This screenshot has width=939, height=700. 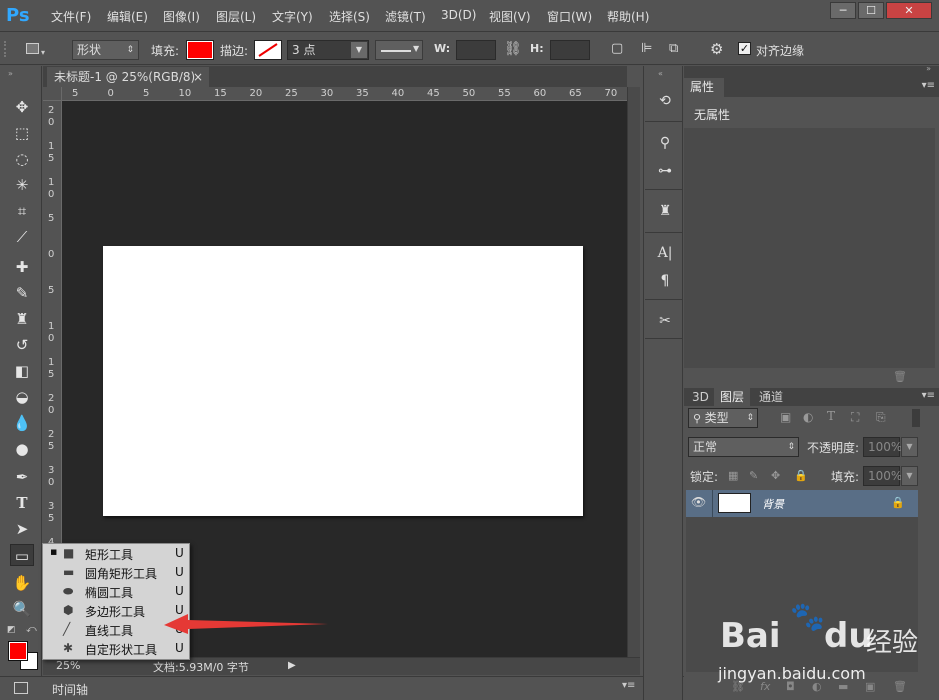 What do you see at coordinates (22, 211) in the screenshot?
I see `crop-tool-icon: ⌗` at bounding box center [22, 211].